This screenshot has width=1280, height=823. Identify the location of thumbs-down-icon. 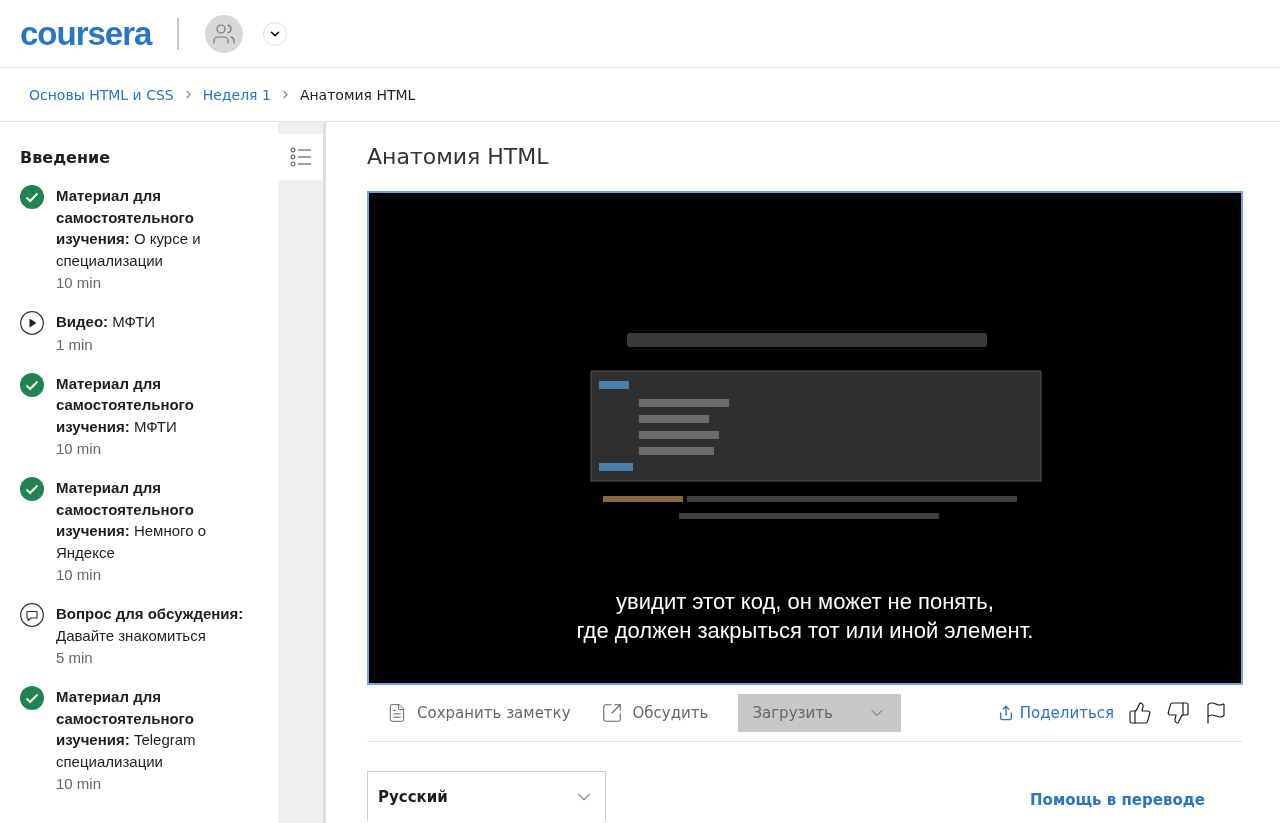
(1178, 713).